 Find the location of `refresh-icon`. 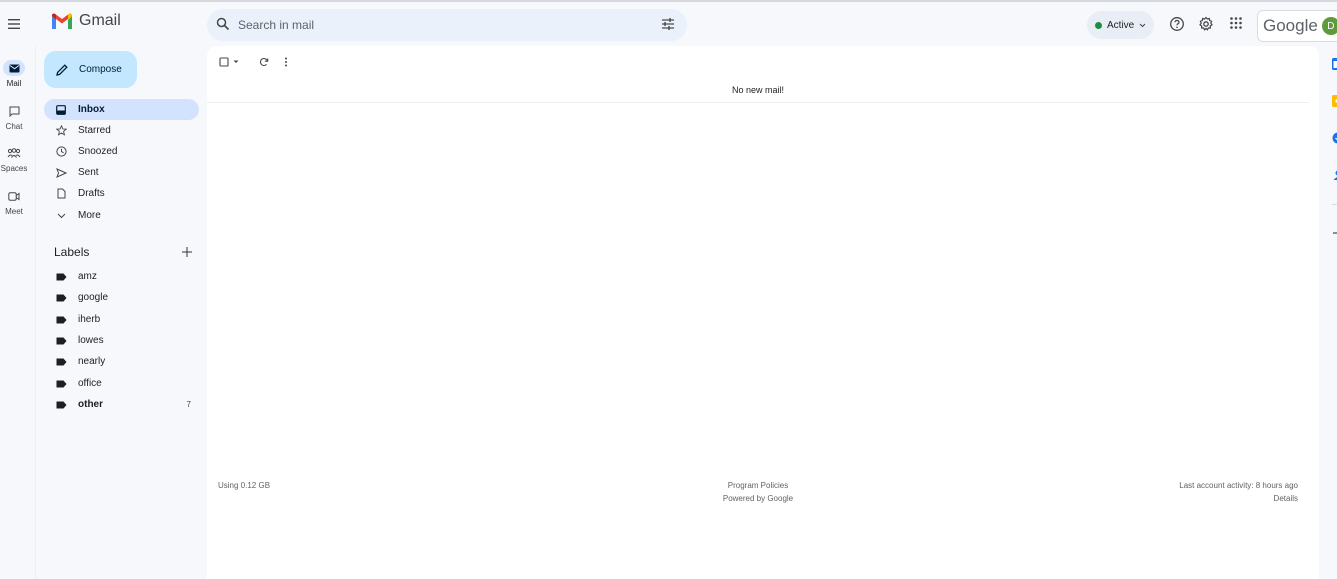

refresh-icon is located at coordinates (264, 62).